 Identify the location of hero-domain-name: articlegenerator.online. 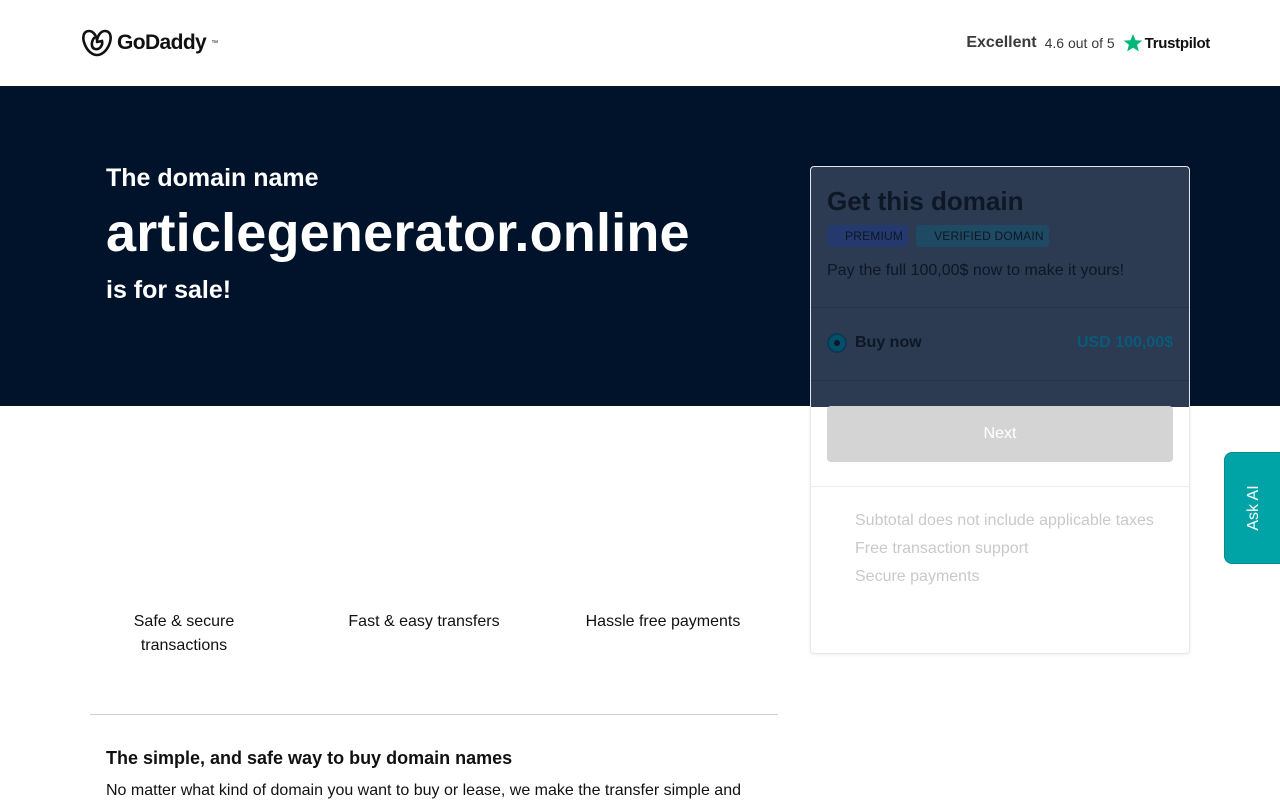
(398, 233).